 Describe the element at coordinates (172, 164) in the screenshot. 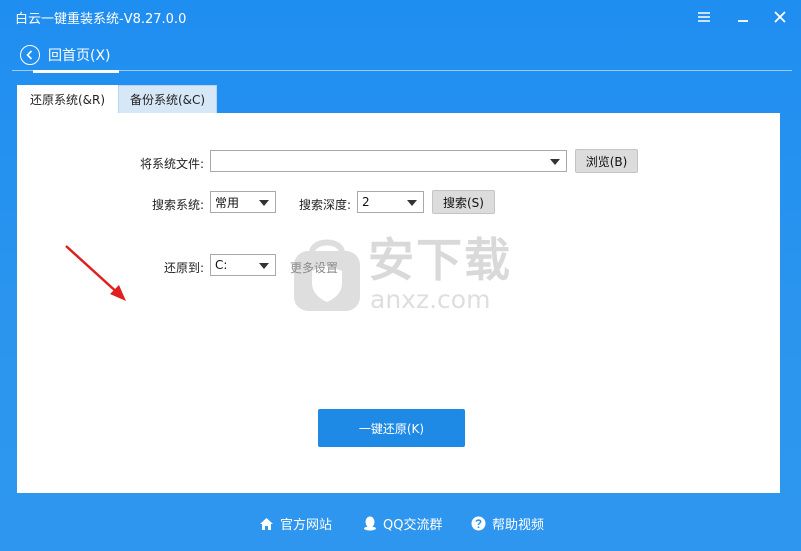

I see `system-file-label: 将系统文件:` at that location.